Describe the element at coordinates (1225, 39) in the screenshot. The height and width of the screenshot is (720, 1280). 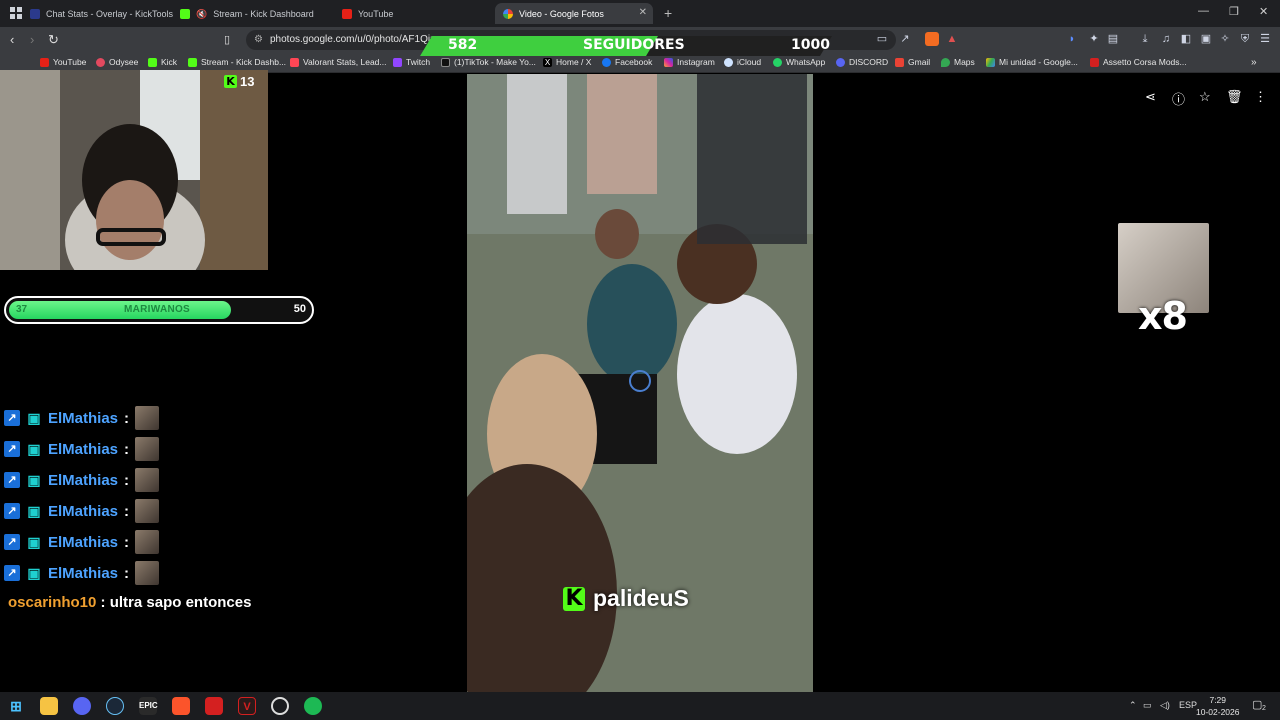
I see `leo-icon: ✧` at that location.